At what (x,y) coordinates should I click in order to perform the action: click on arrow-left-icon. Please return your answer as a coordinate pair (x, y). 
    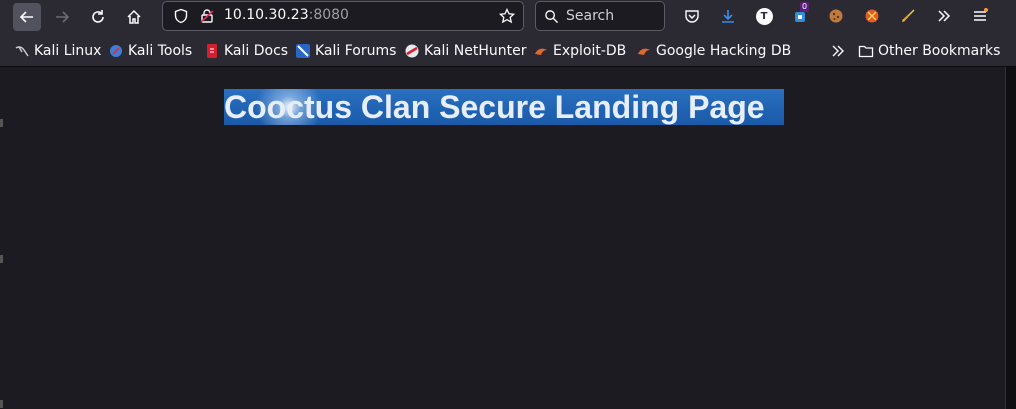
    Looking at the image, I should click on (26, 17).